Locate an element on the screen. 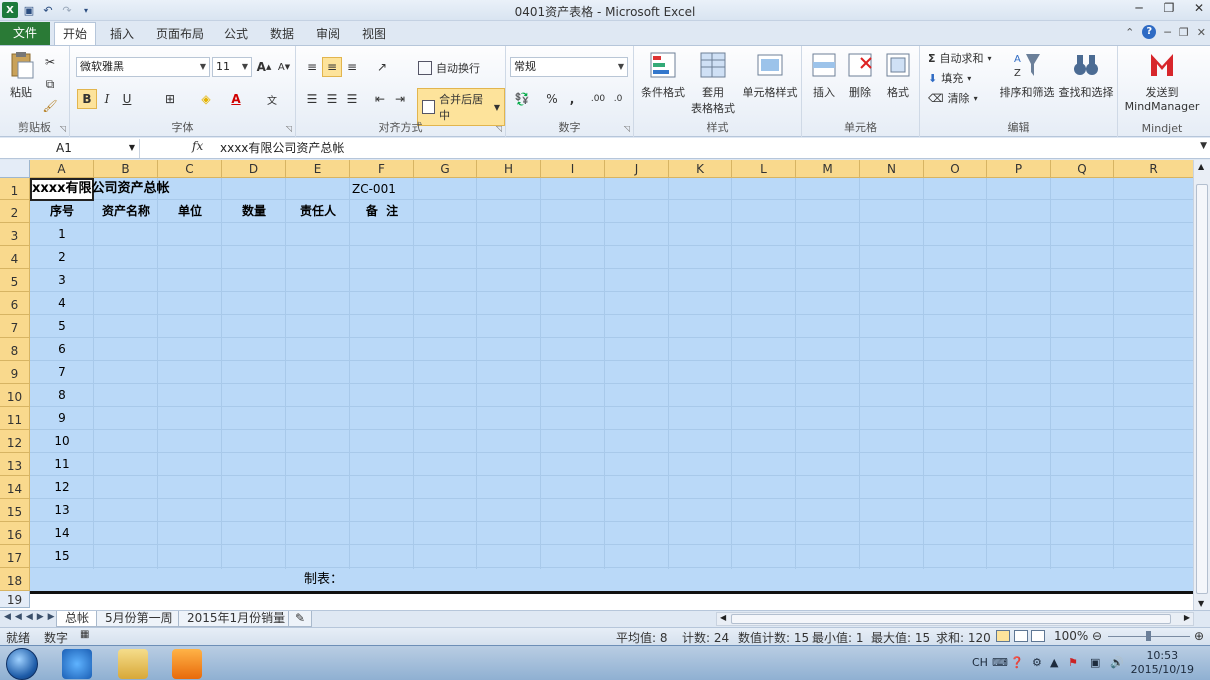  serial-number-cell: 14 is located at coordinates (62, 533).